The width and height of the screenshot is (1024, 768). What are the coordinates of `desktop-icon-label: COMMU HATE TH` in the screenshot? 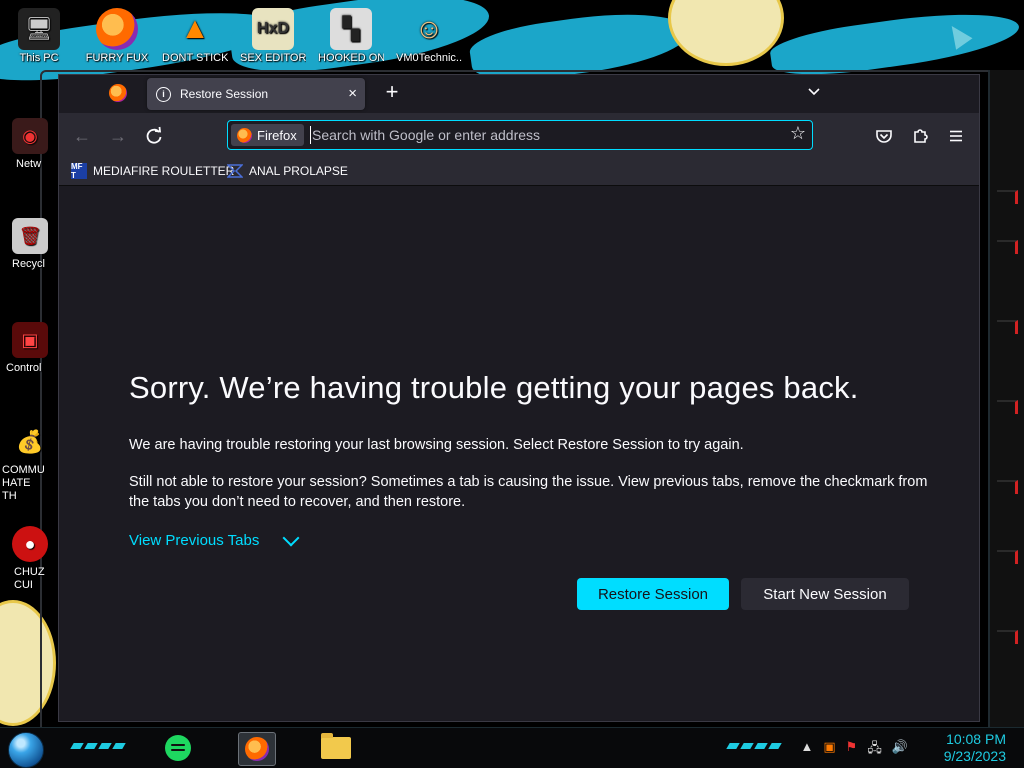 It's located at (23, 483).